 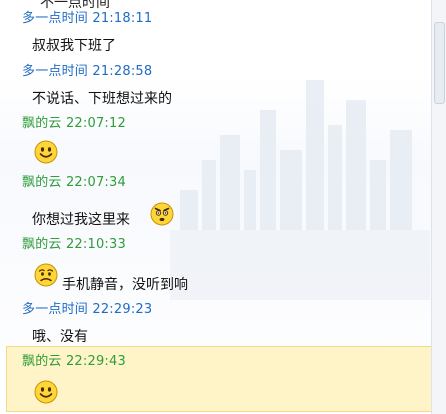 I want to click on message-header: 多一点时间 21:18:11, so click(x=87, y=19).